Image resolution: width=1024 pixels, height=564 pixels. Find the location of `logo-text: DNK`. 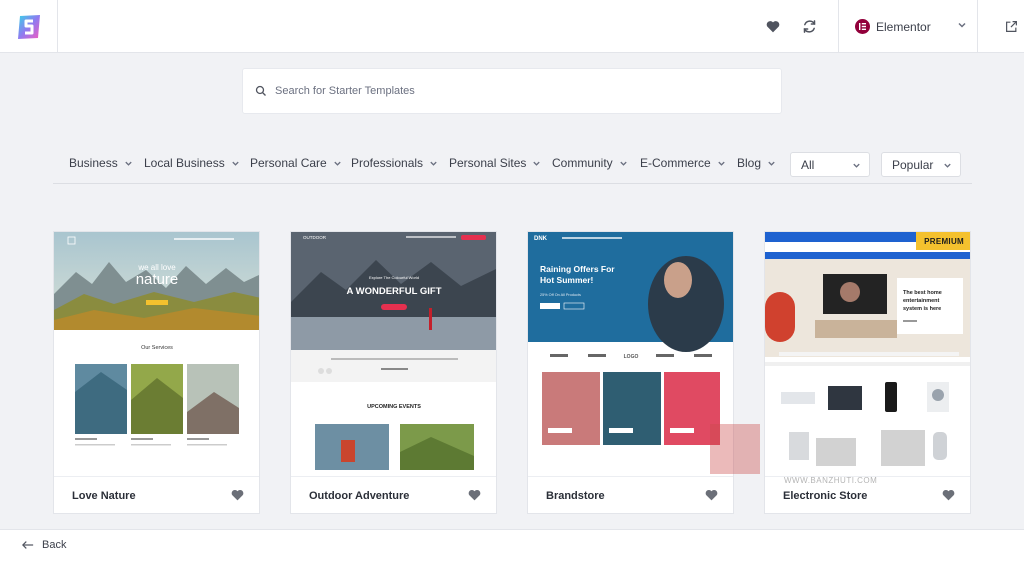

logo-text: DNK is located at coordinates (541, 239).